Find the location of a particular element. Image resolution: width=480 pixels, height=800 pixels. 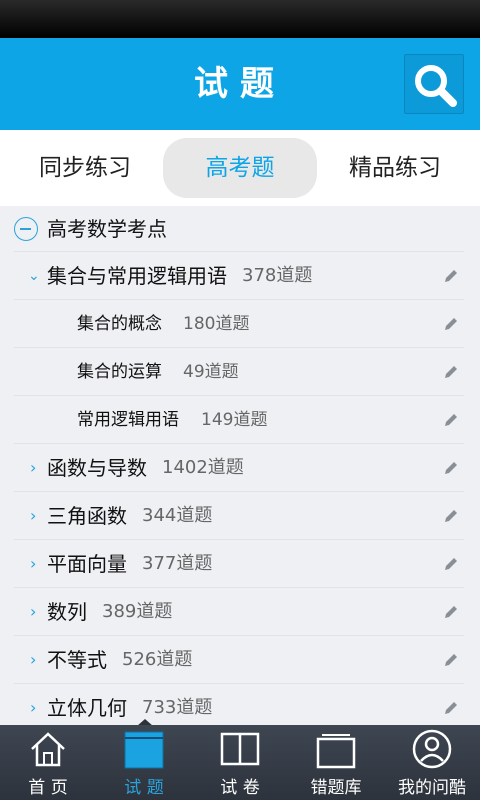

list-item: › 不等式 526道题 is located at coordinates (239, 660).